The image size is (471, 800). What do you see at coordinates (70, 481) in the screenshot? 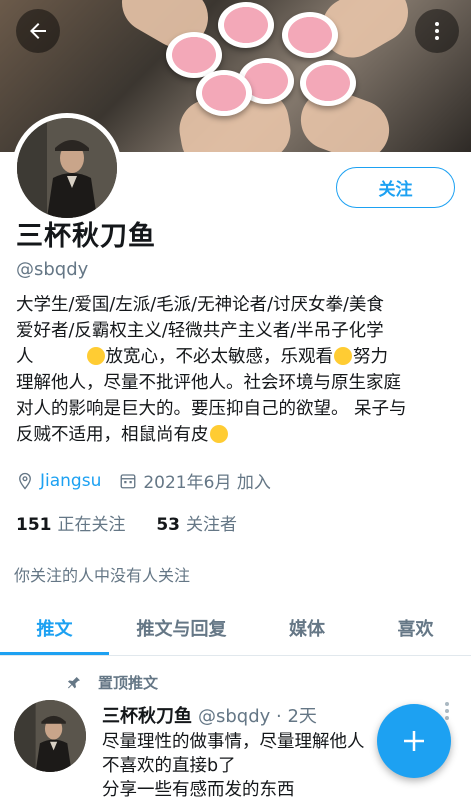
I see `location-link: Jiangsu` at bounding box center [70, 481].